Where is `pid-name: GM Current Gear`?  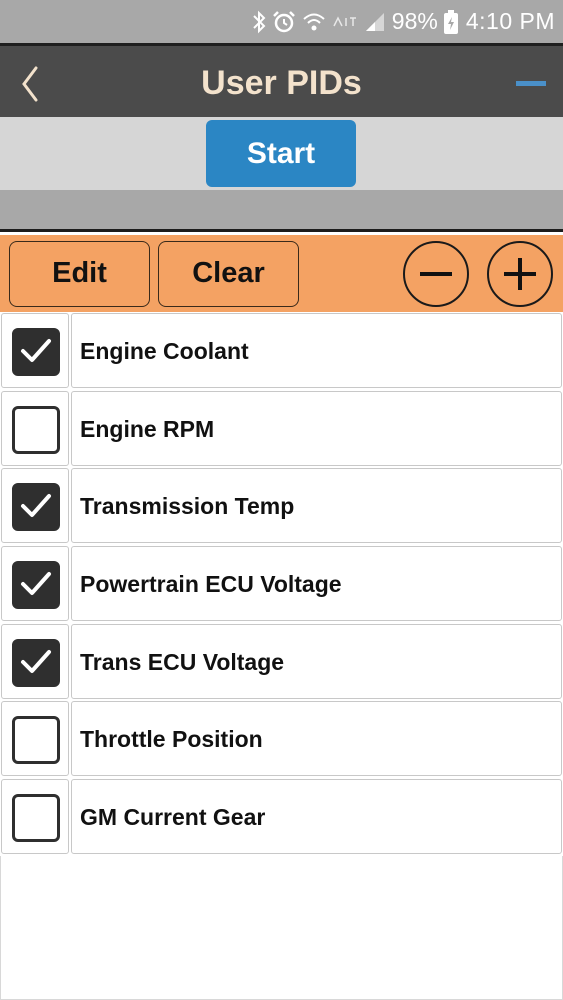
pid-name: GM Current Gear is located at coordinates (173, 817).